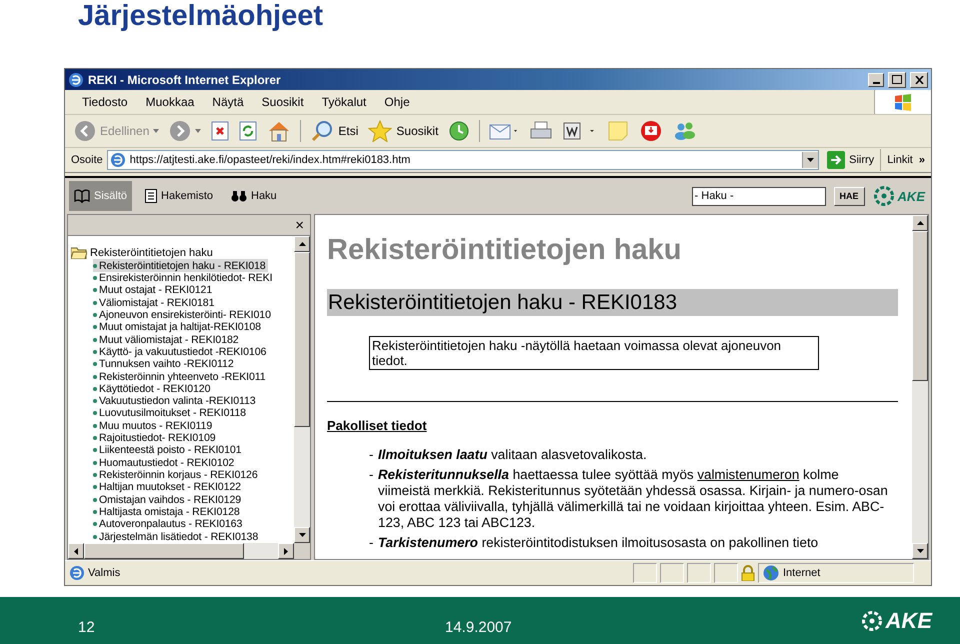  What do you see at coordinates (151, 252) in the screenshot?
I see `tree-folder: Rekisteröintitietojen haku` at bounding box center [151, 252].